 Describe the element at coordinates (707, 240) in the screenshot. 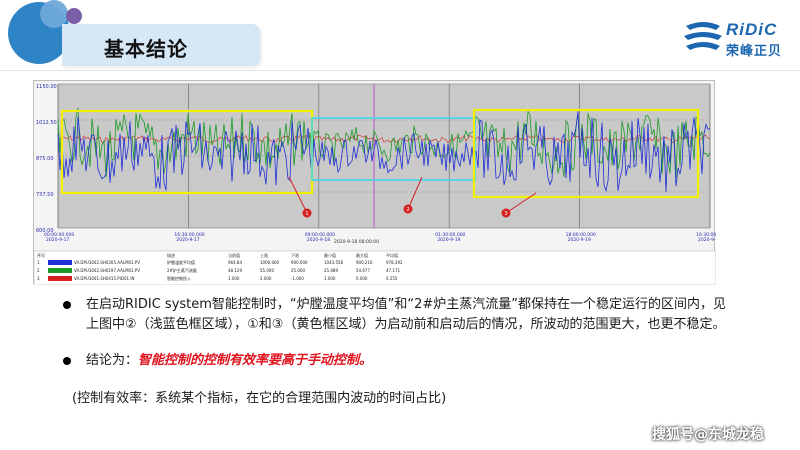

I see `x-tick-date: 2020-9-20` at that location.